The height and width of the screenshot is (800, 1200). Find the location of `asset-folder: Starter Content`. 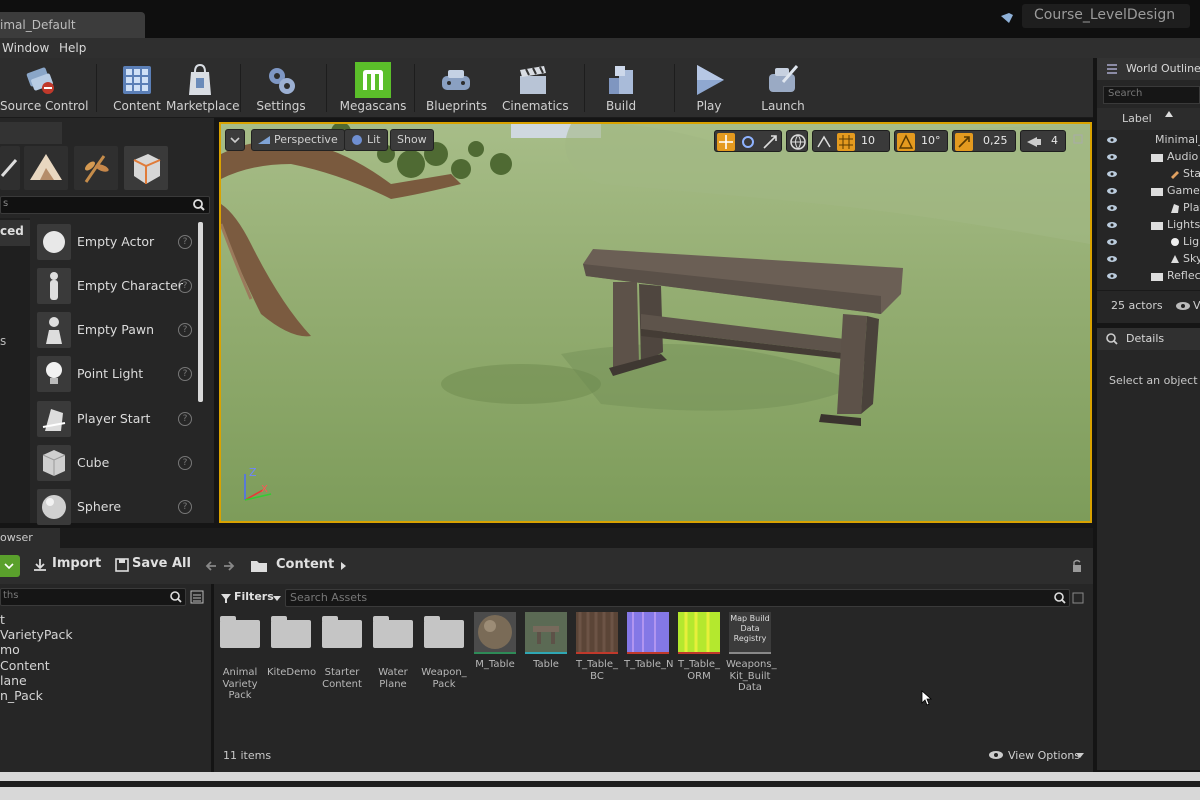

asset-folder: Starter Content is located at coordinates (342, 651).